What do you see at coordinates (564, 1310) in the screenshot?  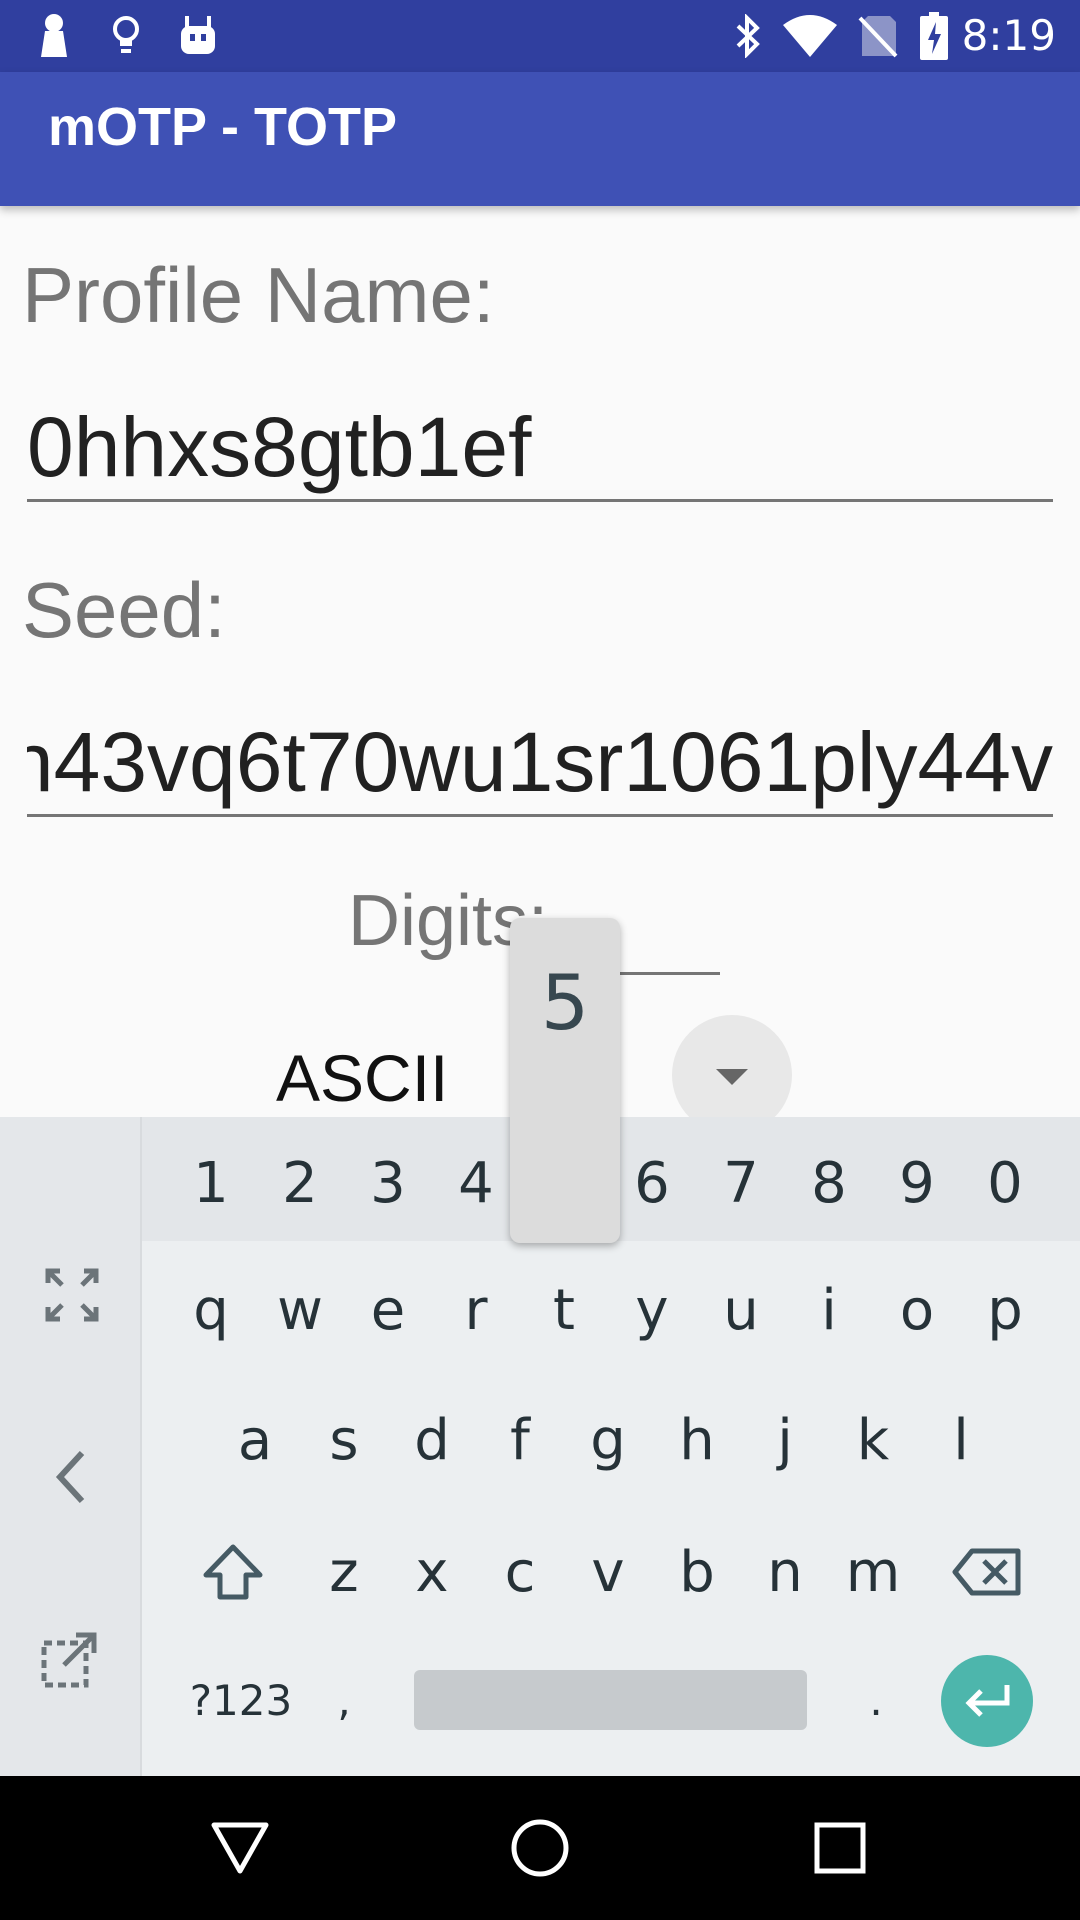 I see `key-t: t` at bounding box center [564, 1310].